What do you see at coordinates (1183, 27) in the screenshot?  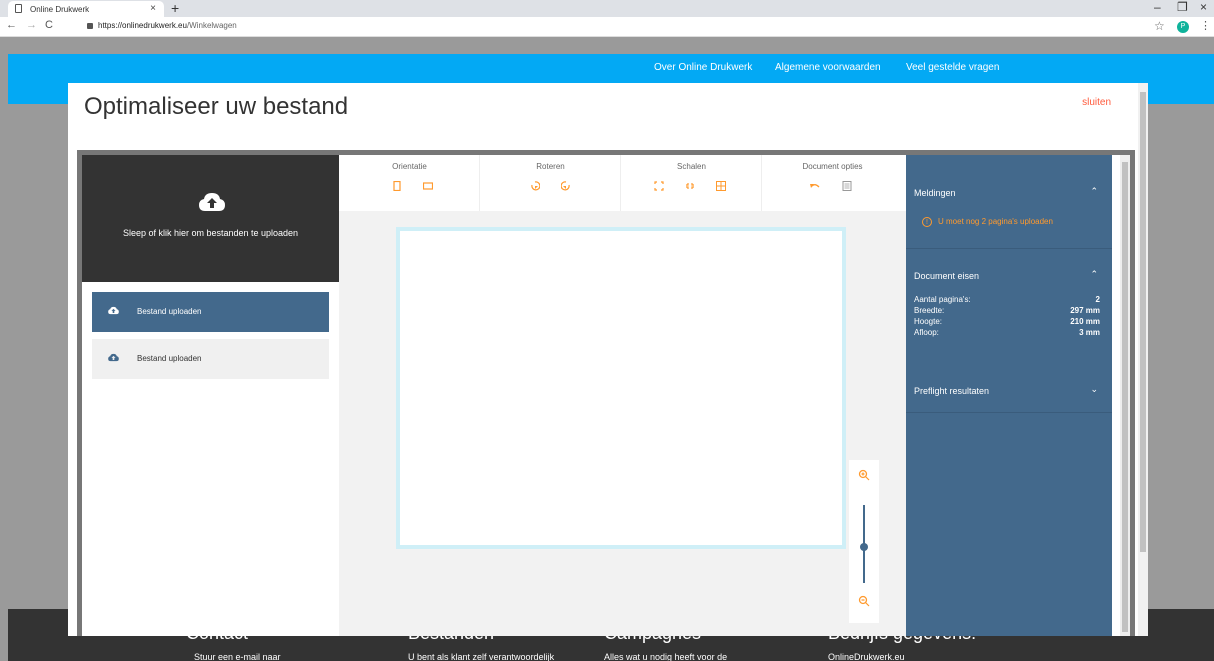 I see `profile-avatar: P` at bounding box center [1183, 27].